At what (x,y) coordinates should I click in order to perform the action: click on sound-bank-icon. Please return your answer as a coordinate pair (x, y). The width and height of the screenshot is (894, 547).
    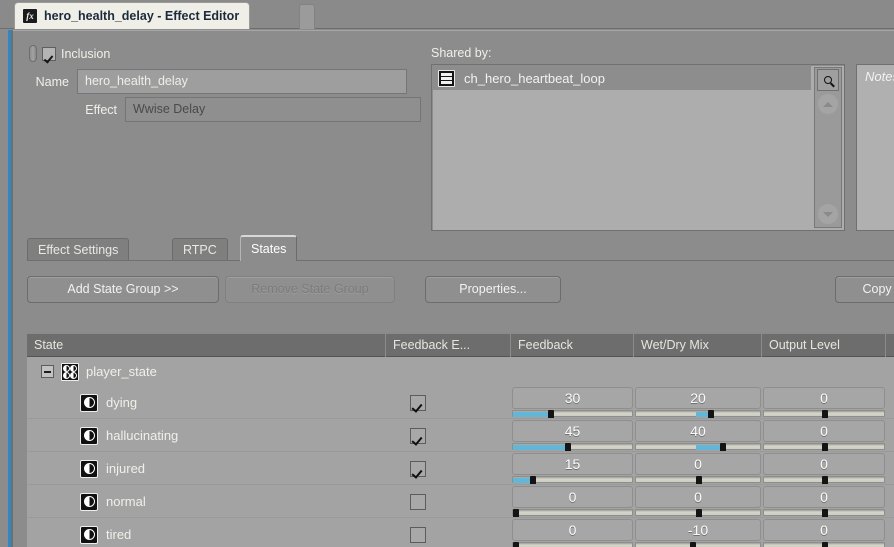
    Looking at the image, I should click on (446, 78).